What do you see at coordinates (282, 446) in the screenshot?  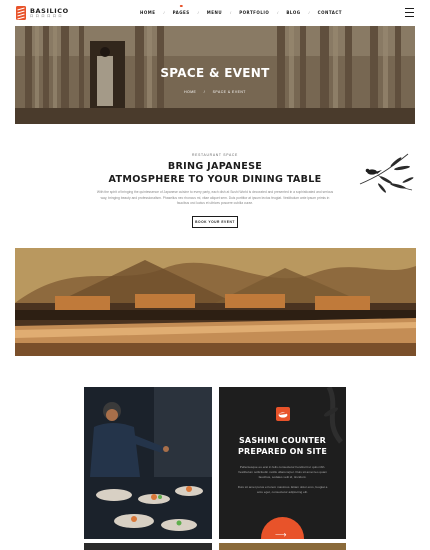 I see `card-title: SASHIMI COUNTER PREPARED ON SITE` at bounding box center [282, 446].